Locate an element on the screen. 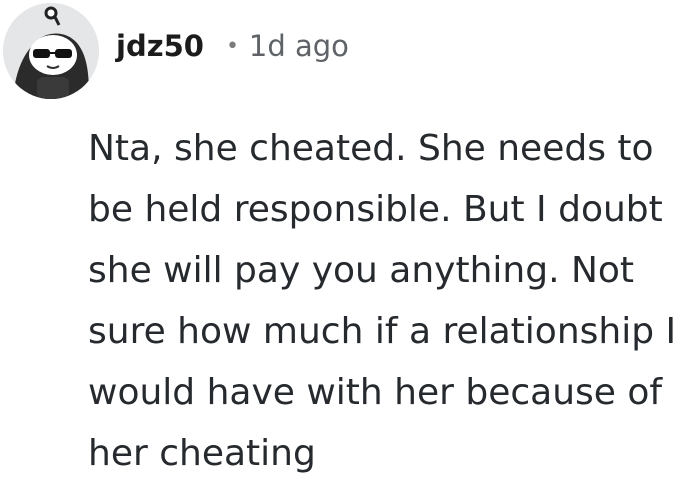  snoo-sunglasses-avatar-icon is located at coordinates (51, 51).